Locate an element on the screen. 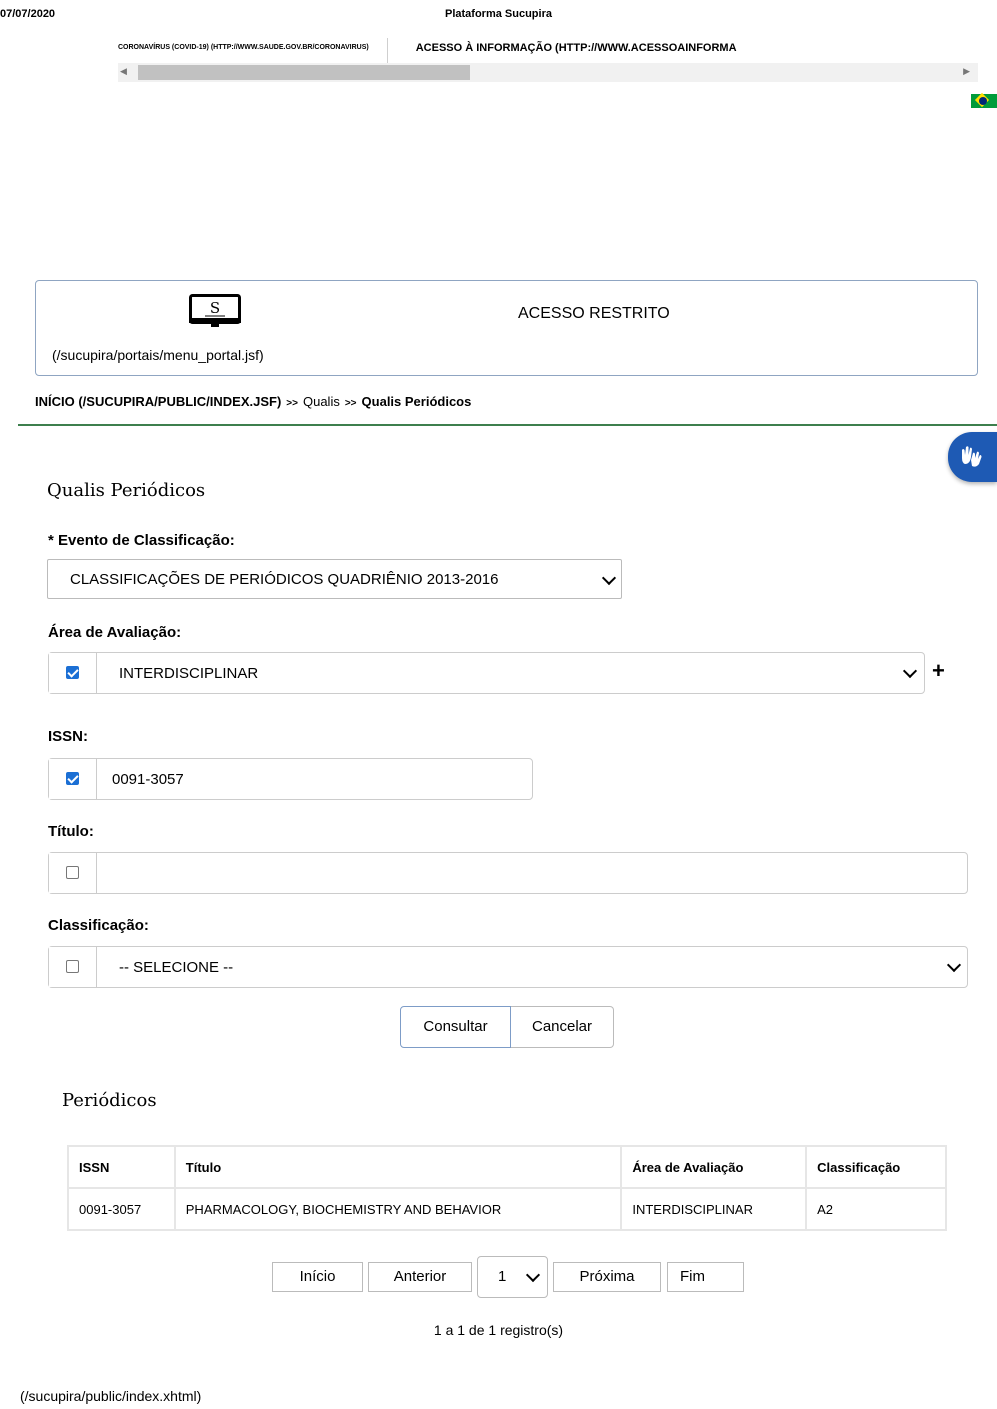 This screenshot has height=1409, width=997. classificacao-field-group: -- SELECIONE -- is located at coordinates (508, 967).